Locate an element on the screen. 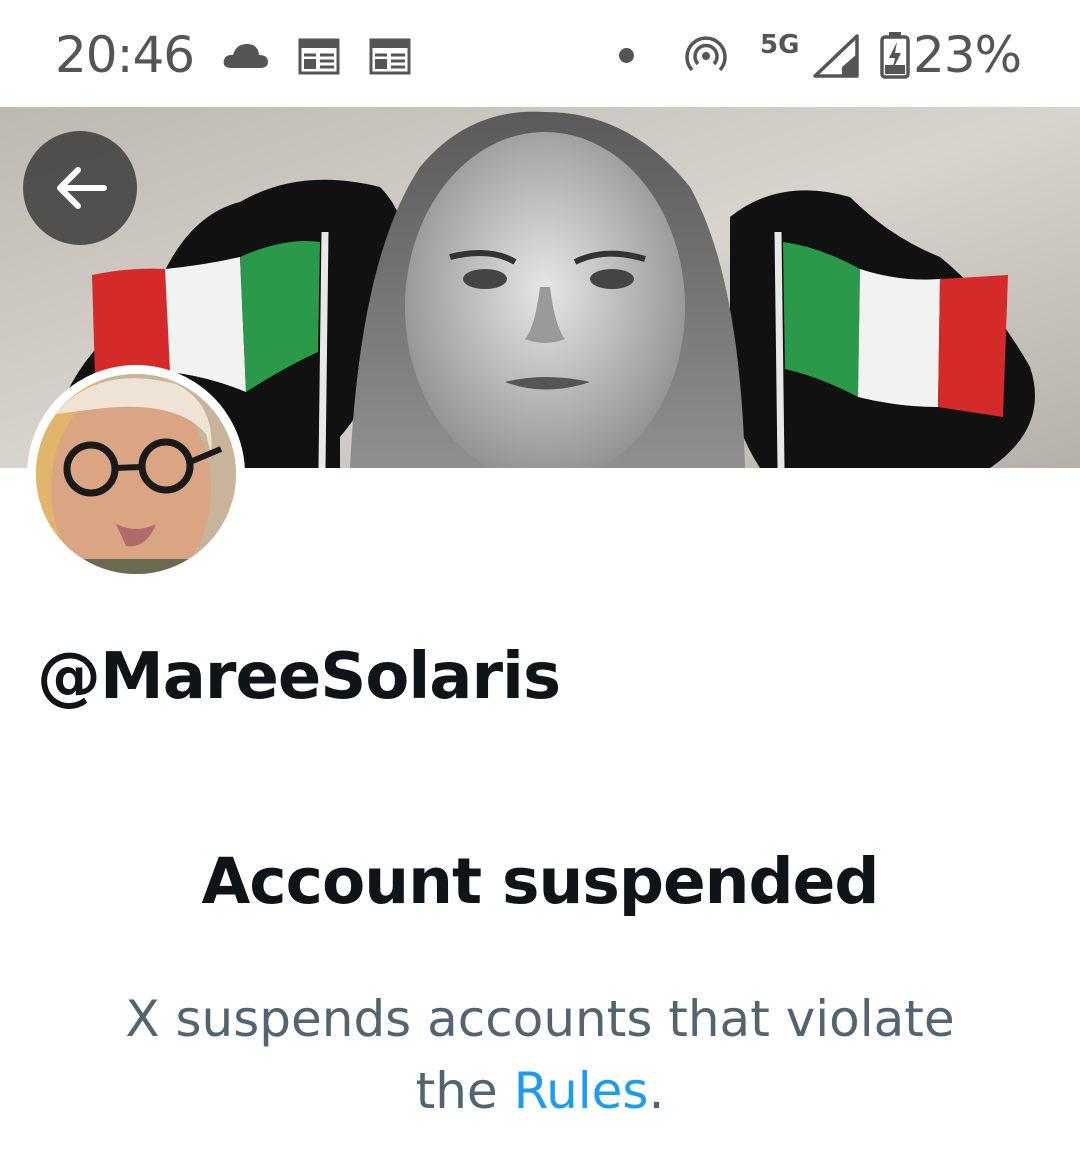 This screenshot has width=1080, height=1157. notification-dot-icon is located at coordinates (626, 55).